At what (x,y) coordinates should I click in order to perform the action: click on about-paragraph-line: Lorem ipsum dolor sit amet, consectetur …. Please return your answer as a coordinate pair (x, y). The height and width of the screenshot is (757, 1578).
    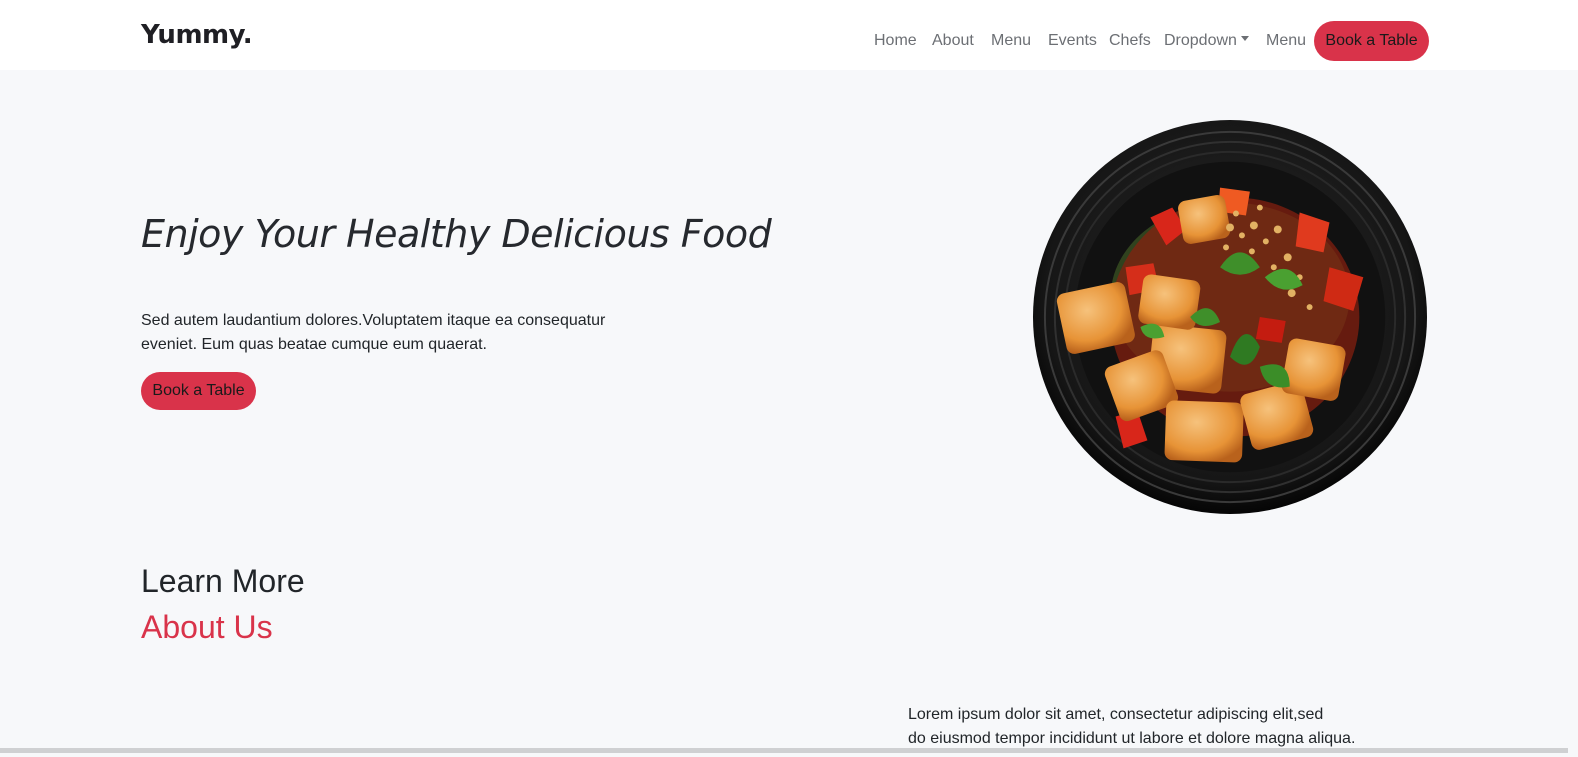
    Looking at the image, I should click on (1116, 714).